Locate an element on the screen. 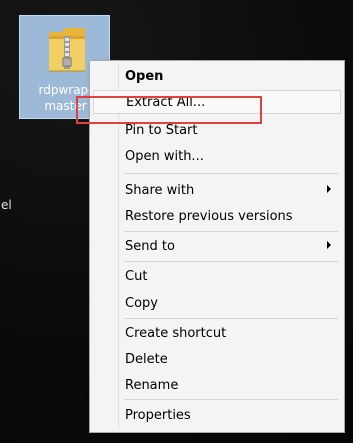 This screenshot has width=353, height=443. menu-item-cut: Cut is located at coordinates (217, 276).